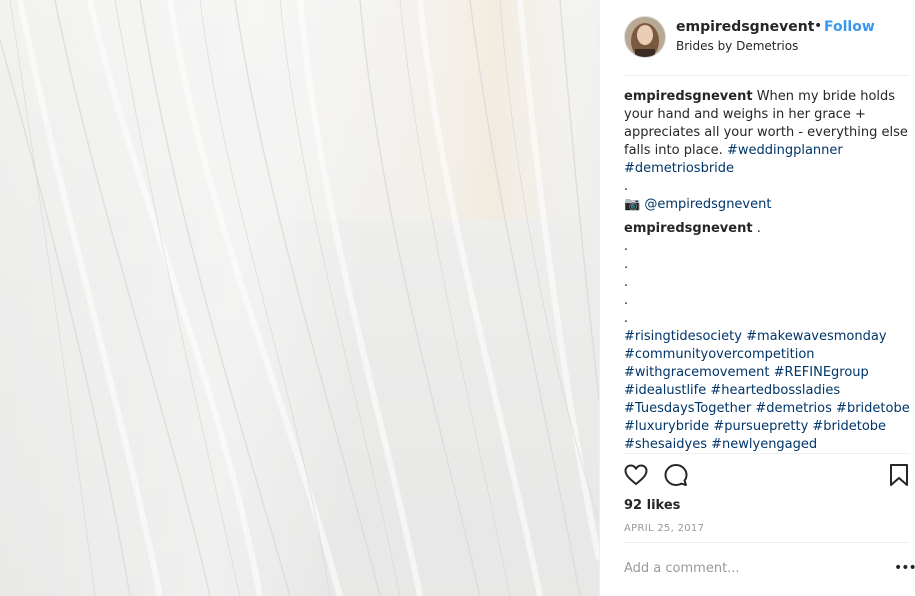 This screenshot has height=596, width=915. I want to click on save-button, so click(899, 477).